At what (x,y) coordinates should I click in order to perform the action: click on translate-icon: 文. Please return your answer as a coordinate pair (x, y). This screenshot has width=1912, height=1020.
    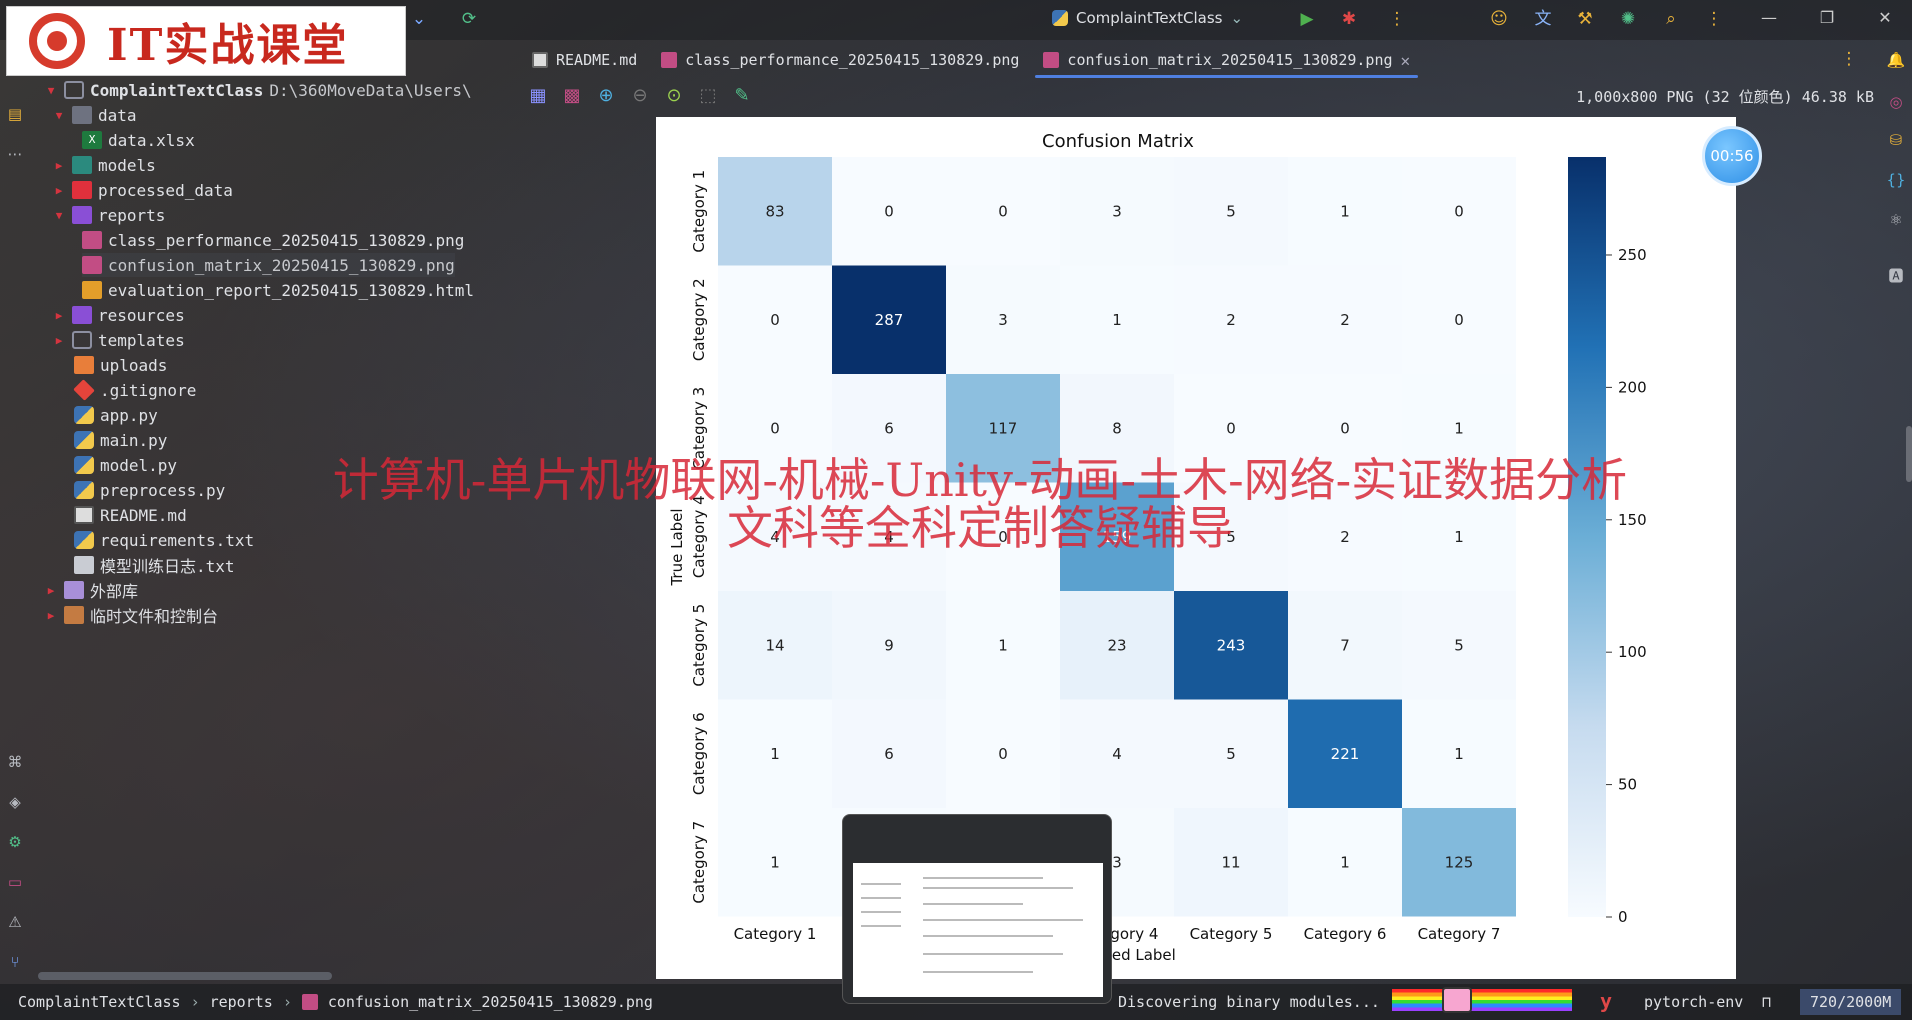
    Looking at the image, I should click on (1543, 19).